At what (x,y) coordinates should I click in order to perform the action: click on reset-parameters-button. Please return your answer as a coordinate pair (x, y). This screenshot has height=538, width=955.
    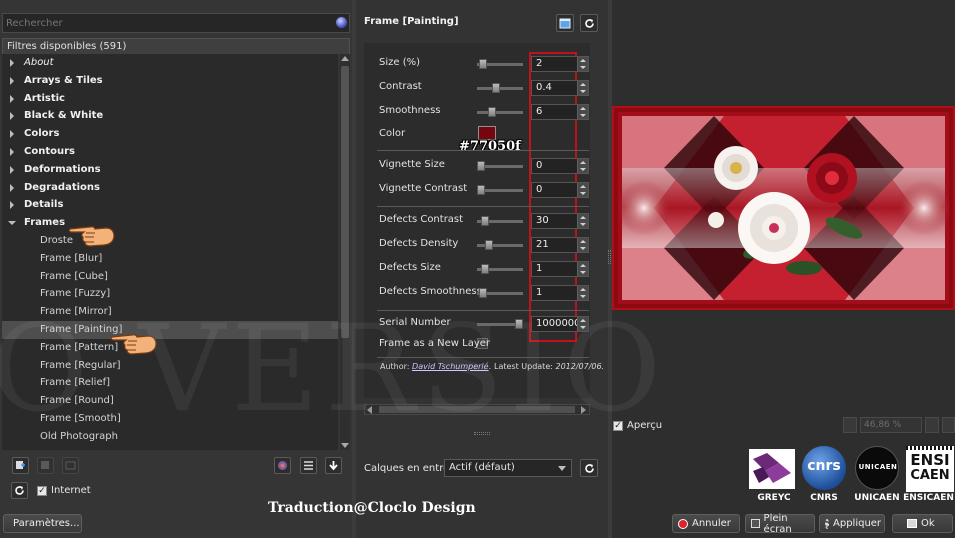
    Looking at the image, I should click on (589, 23).